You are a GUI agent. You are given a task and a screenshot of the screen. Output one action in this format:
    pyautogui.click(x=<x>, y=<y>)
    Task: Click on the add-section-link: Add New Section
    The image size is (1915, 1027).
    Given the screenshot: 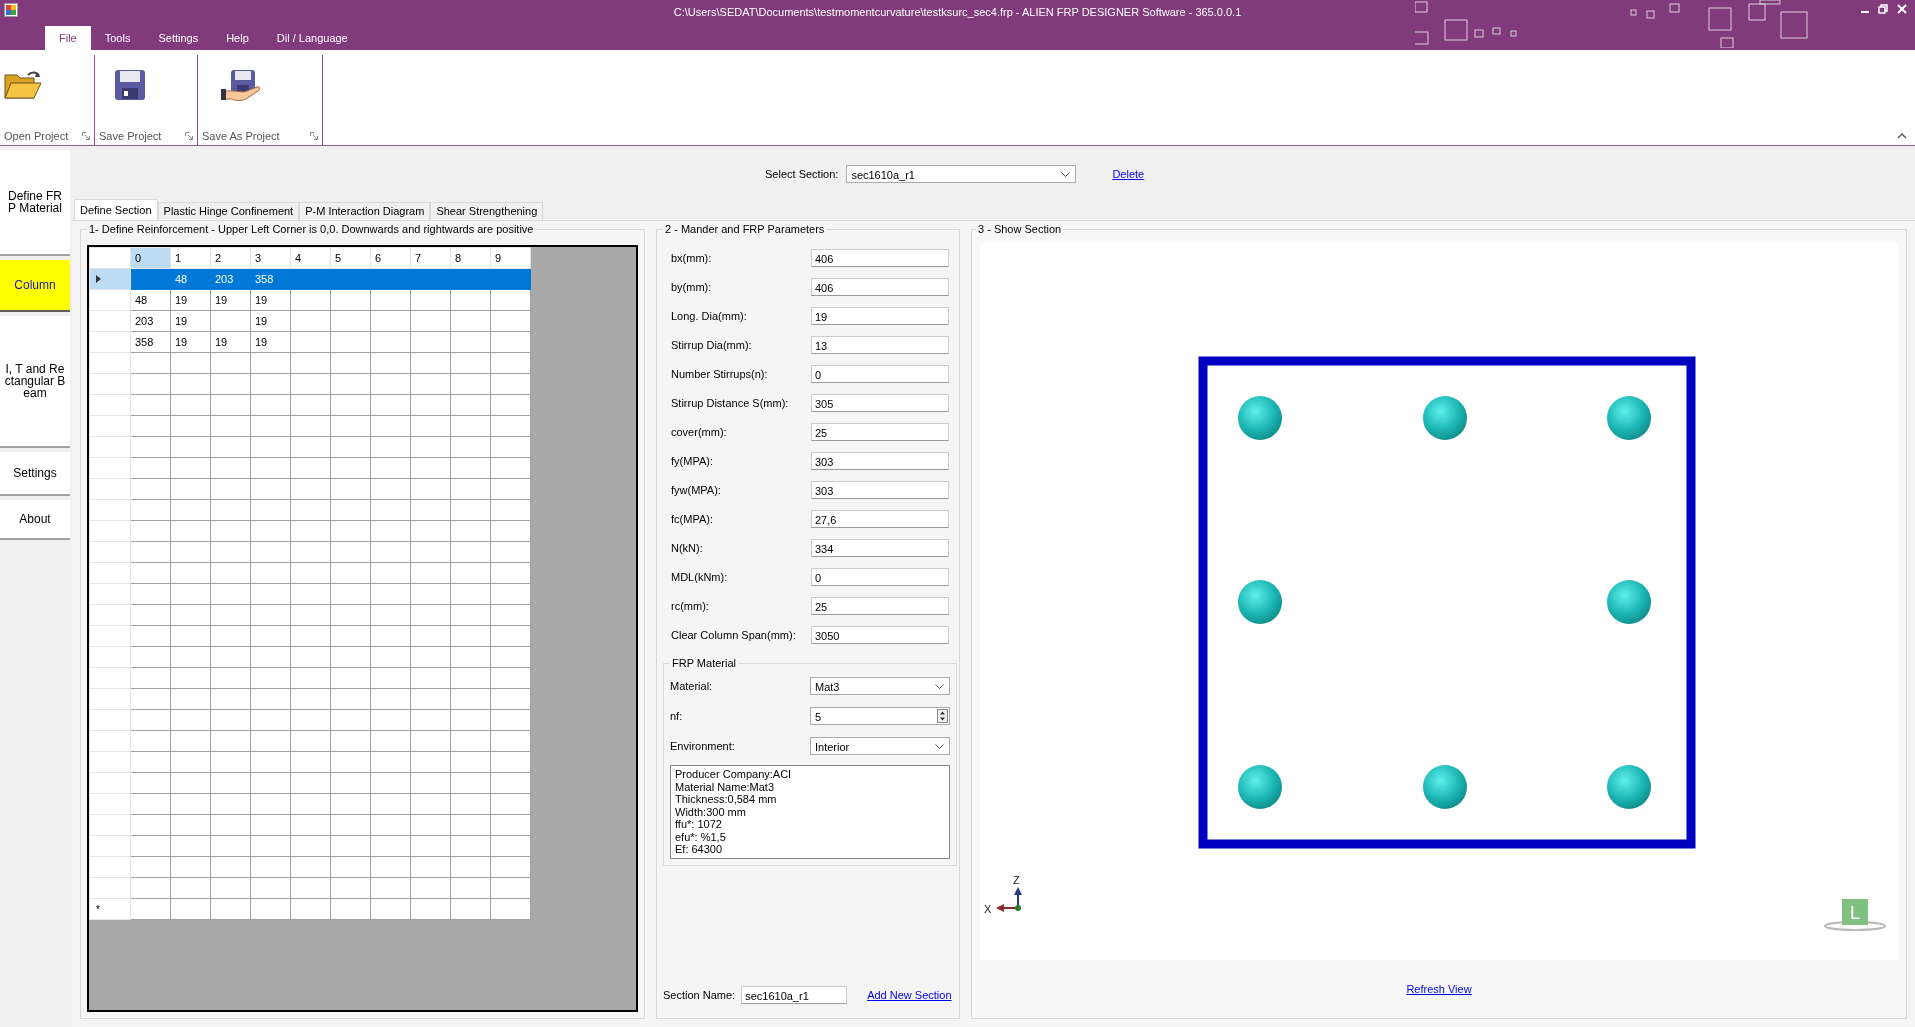 What is the action you would take?
    pyautogui.click(x=909, y=995)
    